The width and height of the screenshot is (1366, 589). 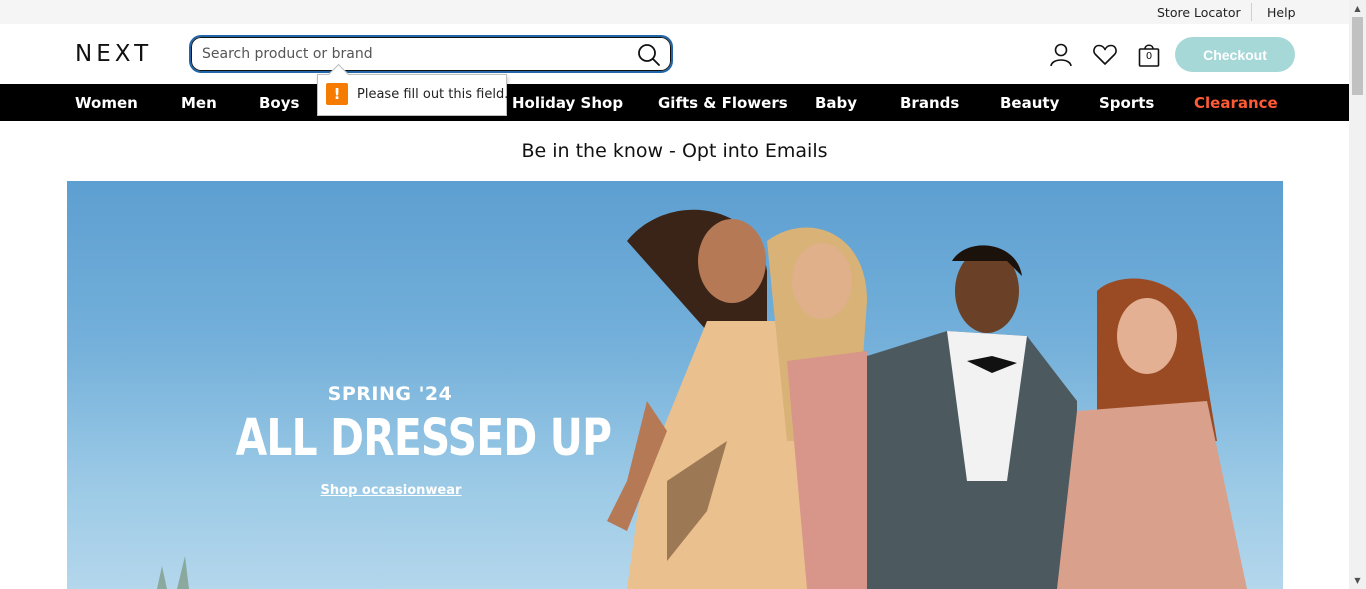 What do you see at coordinates (106, 103) in the screenshot?
I see `nav-item-women: Women` at bounding box center [106, 103].